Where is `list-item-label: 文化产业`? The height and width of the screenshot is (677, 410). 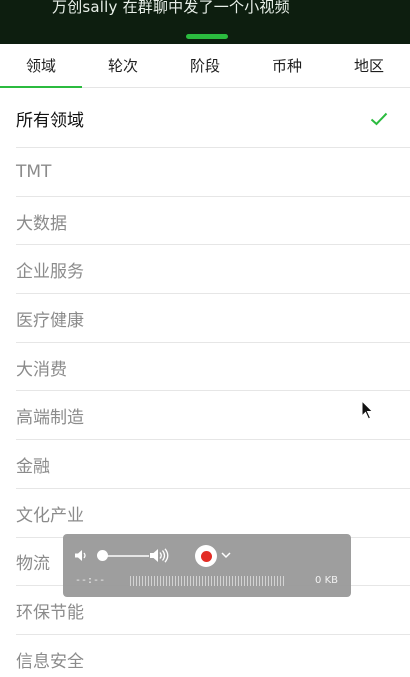
list-item-label: 文化产业 is located at coordinates (50, 515).